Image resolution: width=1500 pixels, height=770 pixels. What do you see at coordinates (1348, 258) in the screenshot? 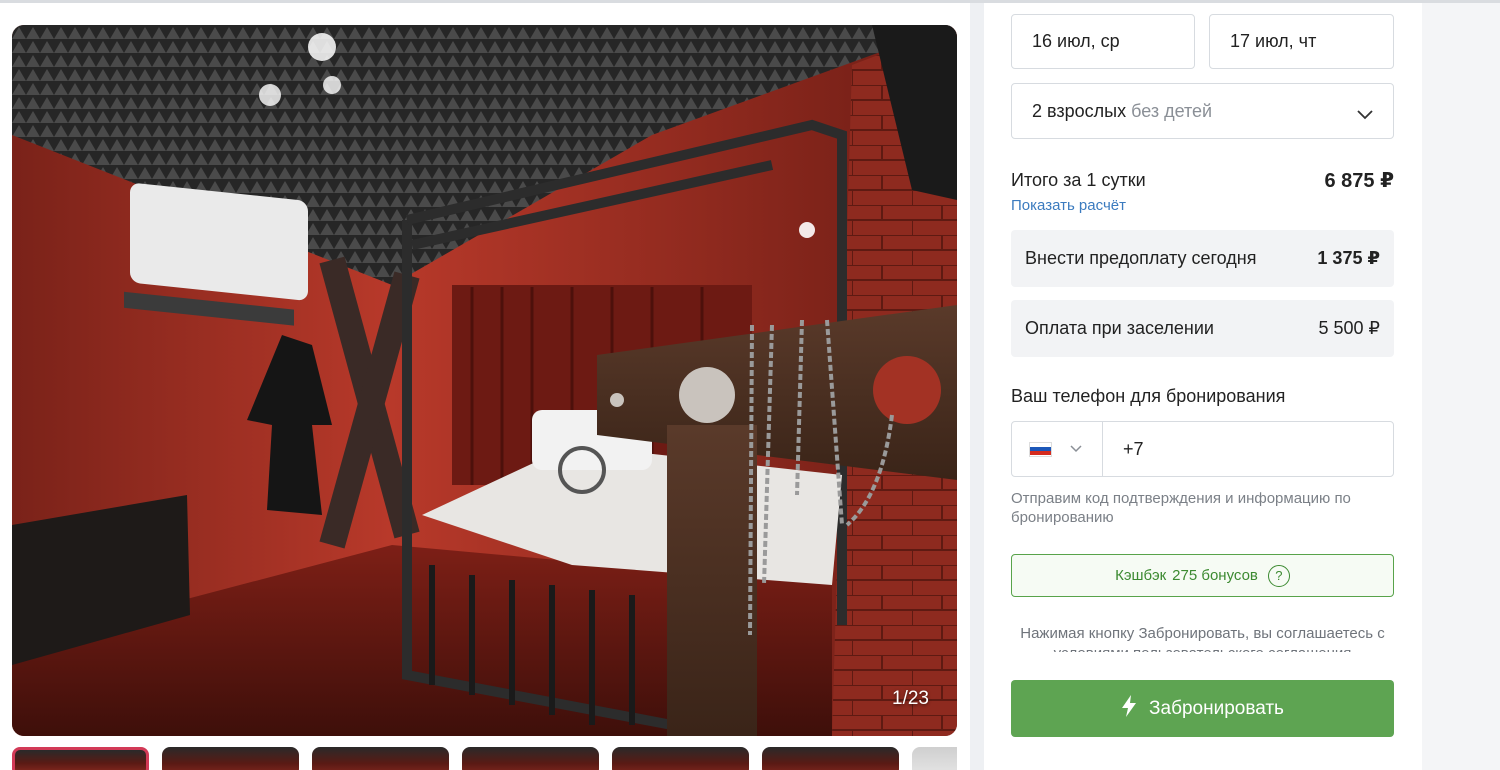
I see `prepayment-value: 1 375 ₽` at bounding box center [1348, 258].